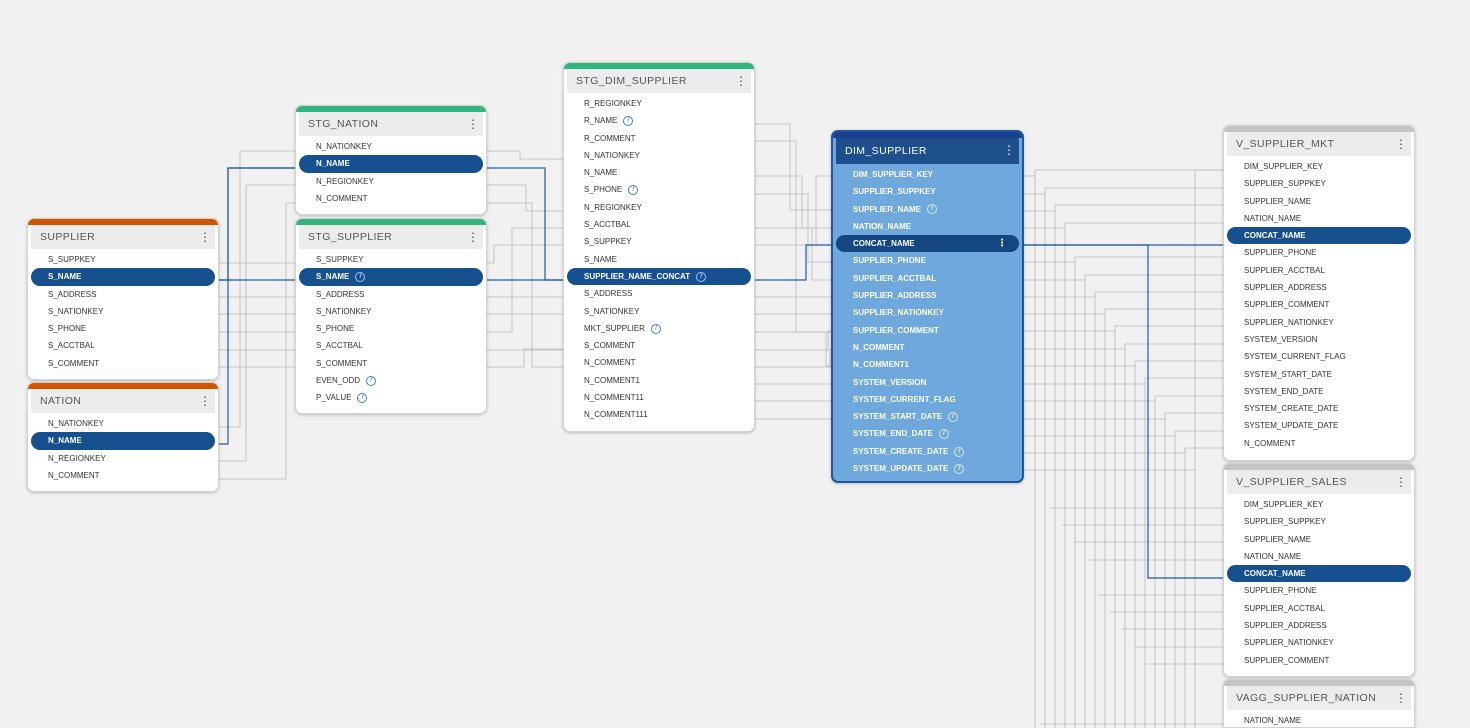  What do you see at coordinates (659, 138) in the screenshot?
I see `column-row: R_COMMENT` at bounding box center [659, 138].